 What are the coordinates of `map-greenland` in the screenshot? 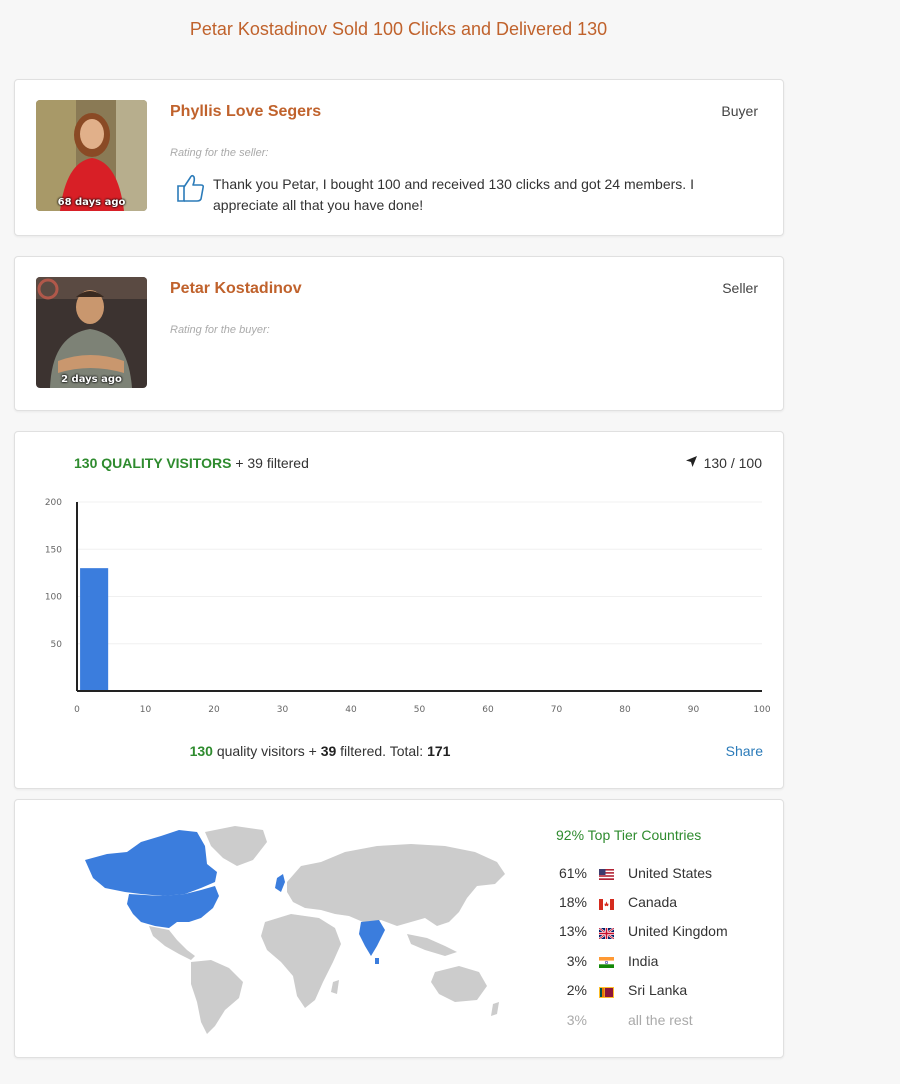 It's located at (236, 846).